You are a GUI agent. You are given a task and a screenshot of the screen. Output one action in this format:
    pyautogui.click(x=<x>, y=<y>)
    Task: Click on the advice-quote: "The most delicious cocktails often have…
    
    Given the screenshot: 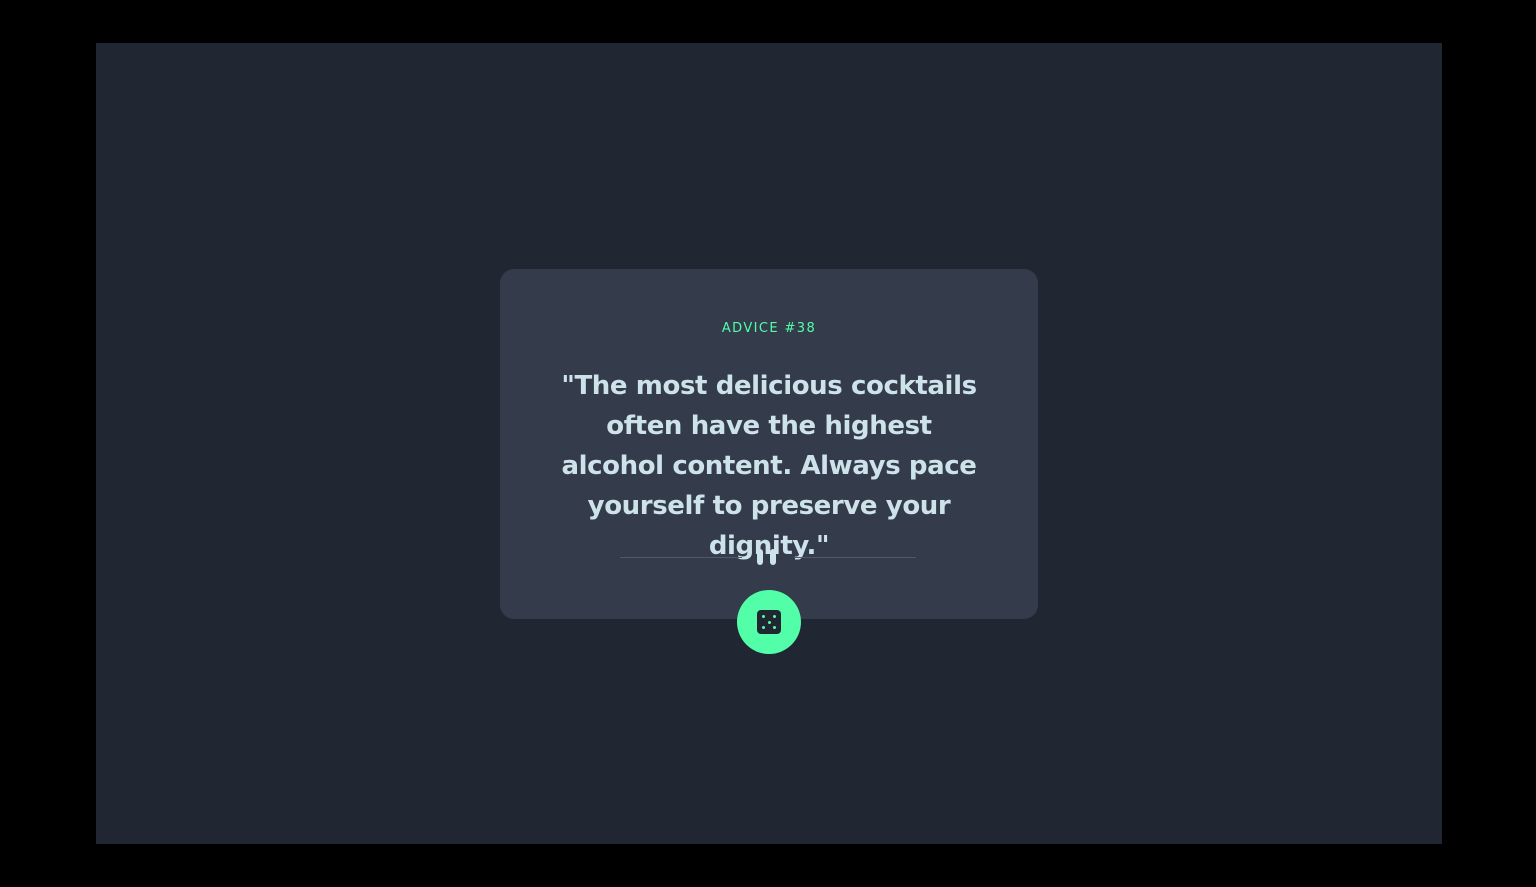 What is the action you would take?
    pyautogui.click(x=769, y=466)
    